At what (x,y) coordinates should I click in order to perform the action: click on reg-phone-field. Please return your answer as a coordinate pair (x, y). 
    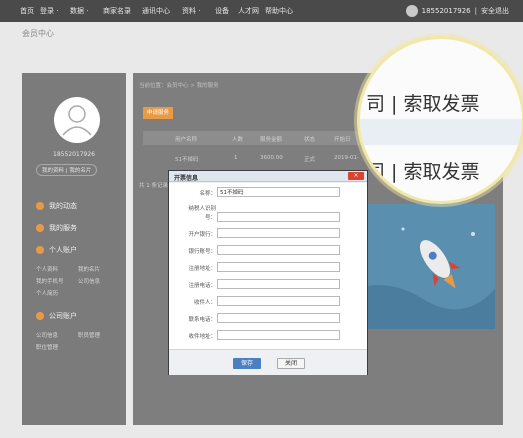
    Looking at the image, I should click on (278, 284).